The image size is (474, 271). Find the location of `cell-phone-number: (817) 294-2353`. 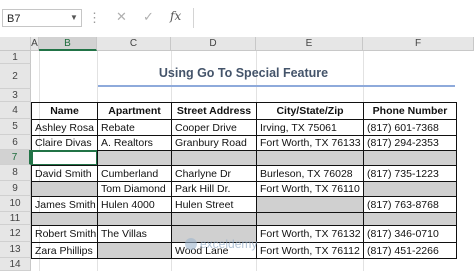

cell-phone-number: (817) 294-2353 is located at coordinates (410, 143).